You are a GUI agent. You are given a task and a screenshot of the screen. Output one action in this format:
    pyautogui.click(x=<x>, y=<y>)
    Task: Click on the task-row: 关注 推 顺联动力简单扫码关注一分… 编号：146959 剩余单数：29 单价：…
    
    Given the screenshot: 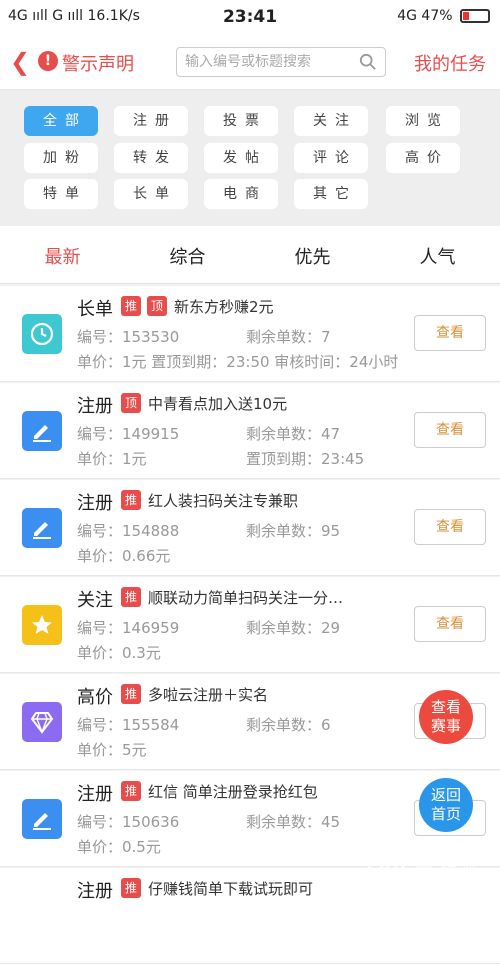 What is the action you would take?
    pyautogui.click(x=250, y=625)
    